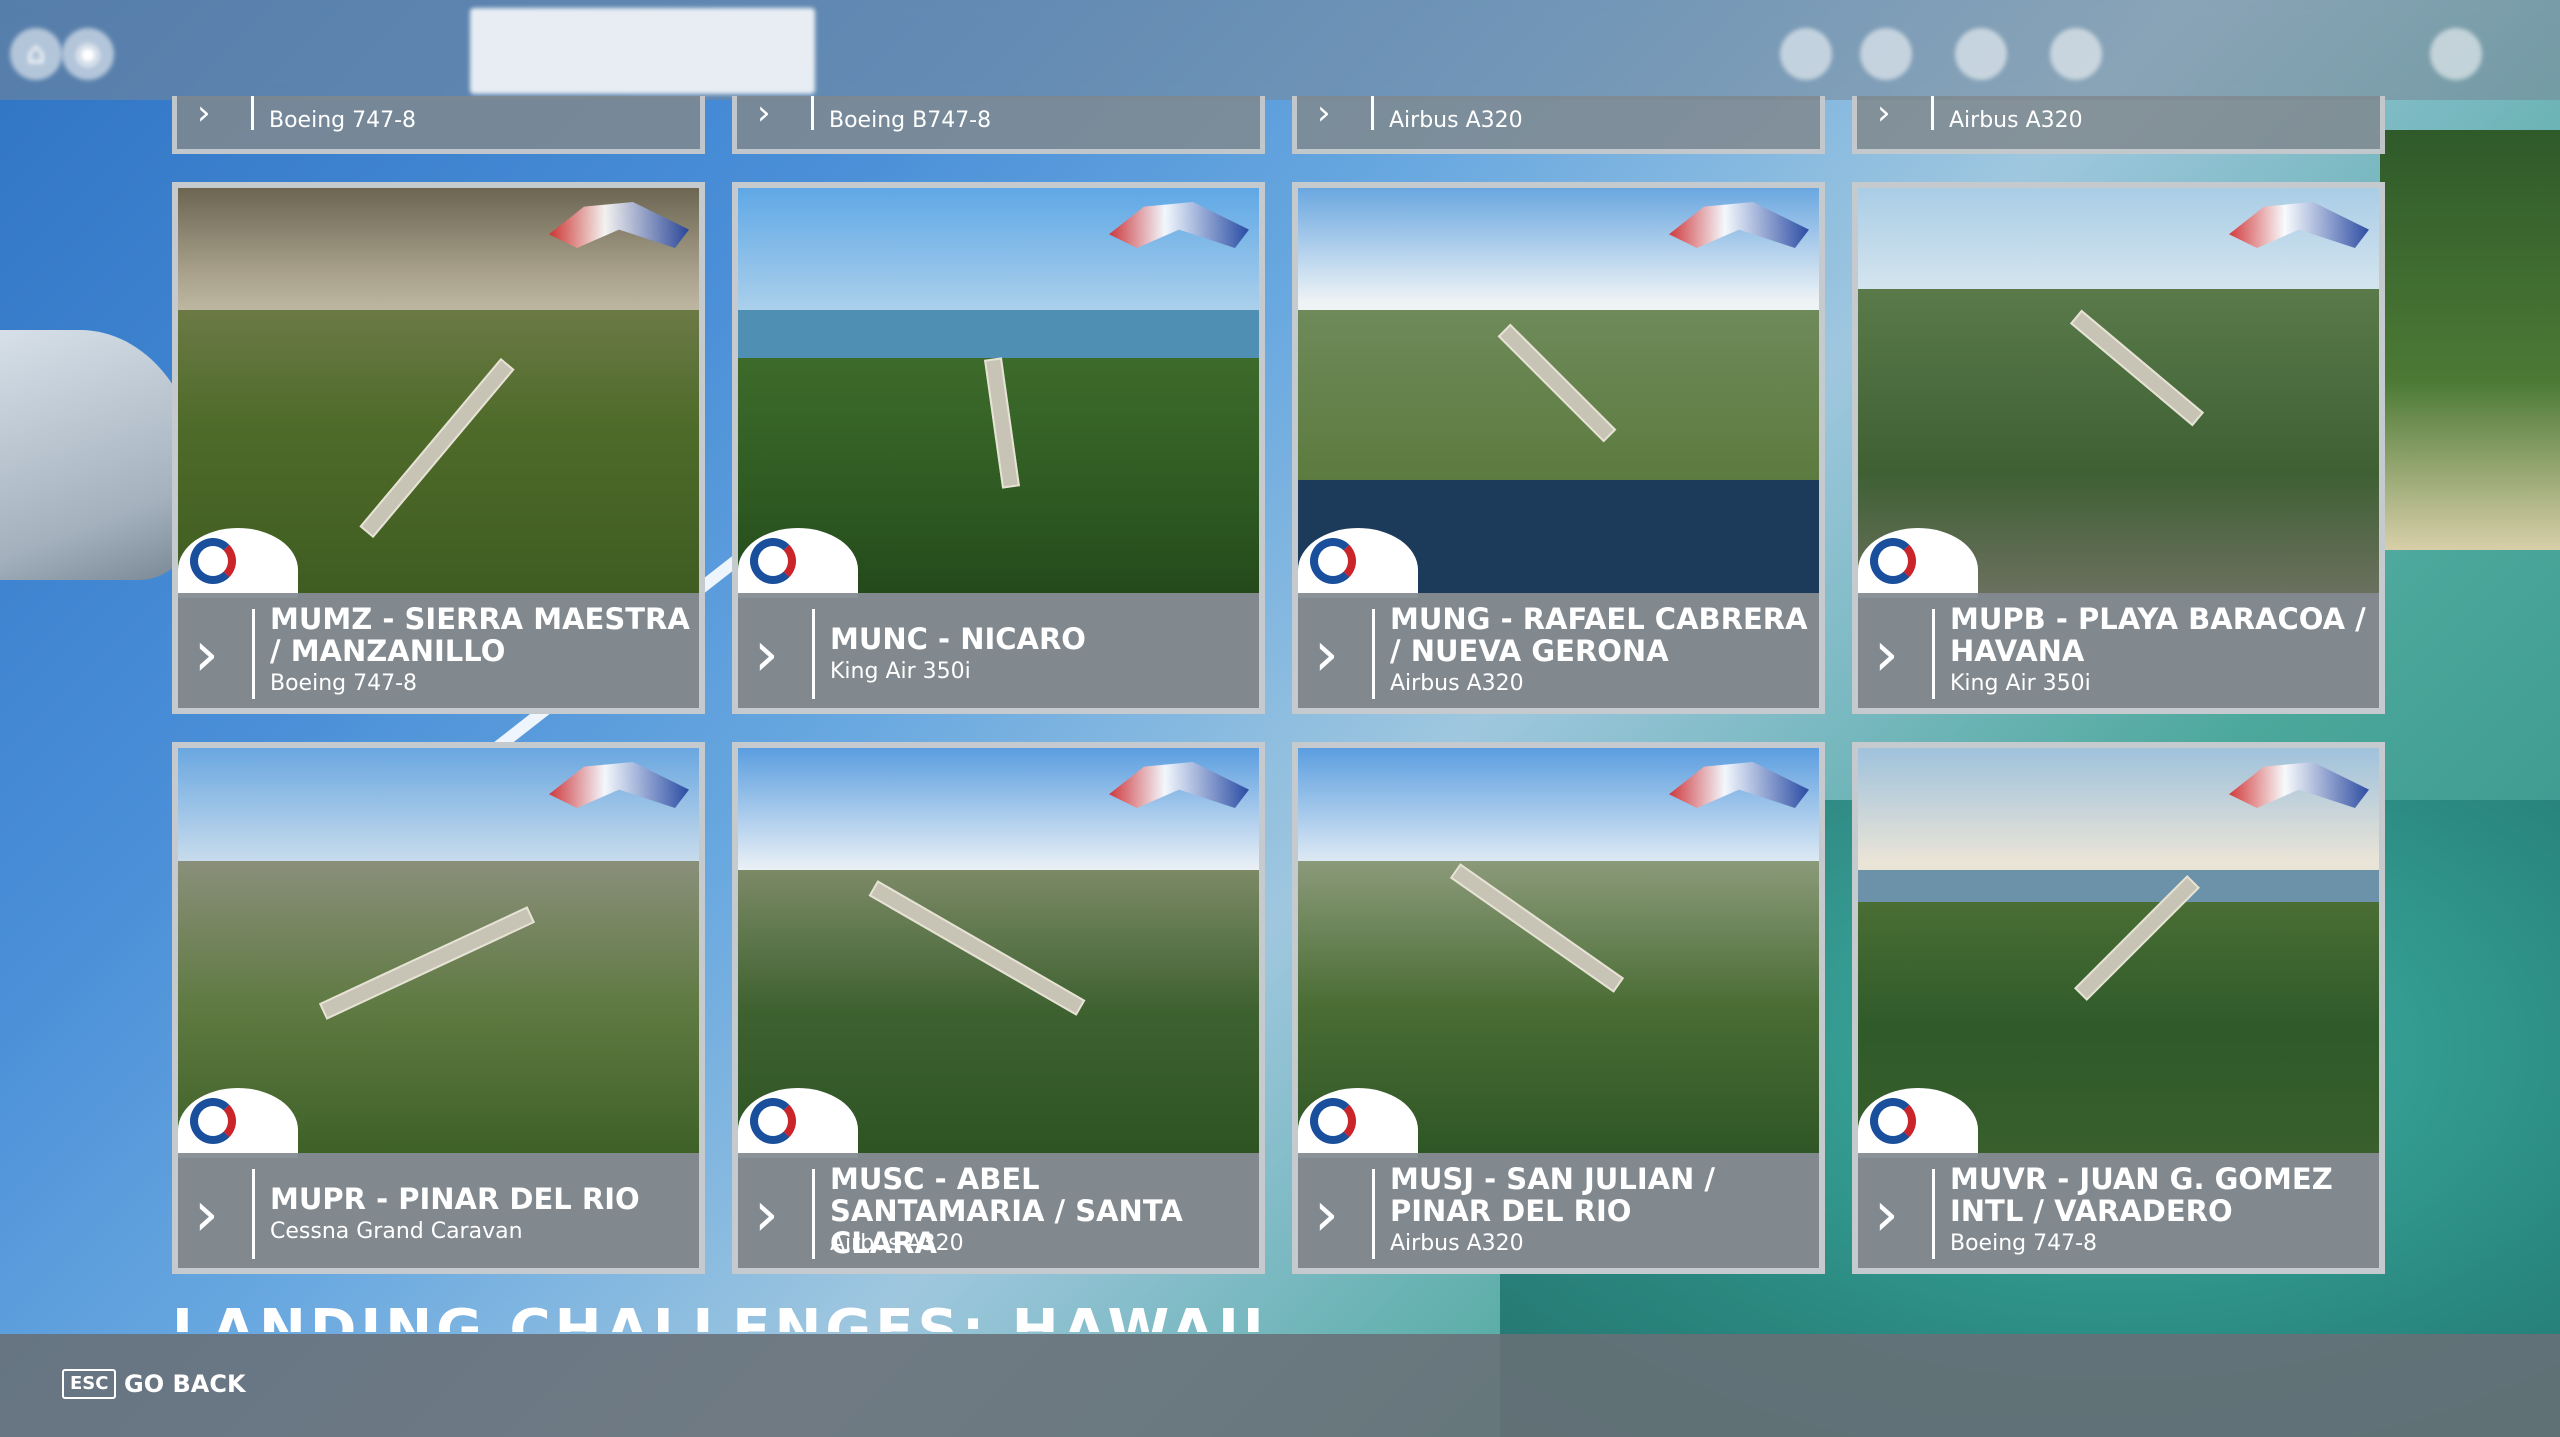 This screenshot has height=1437, width=2560. I want to click on globe-icon: ◉, so click(88, 54).